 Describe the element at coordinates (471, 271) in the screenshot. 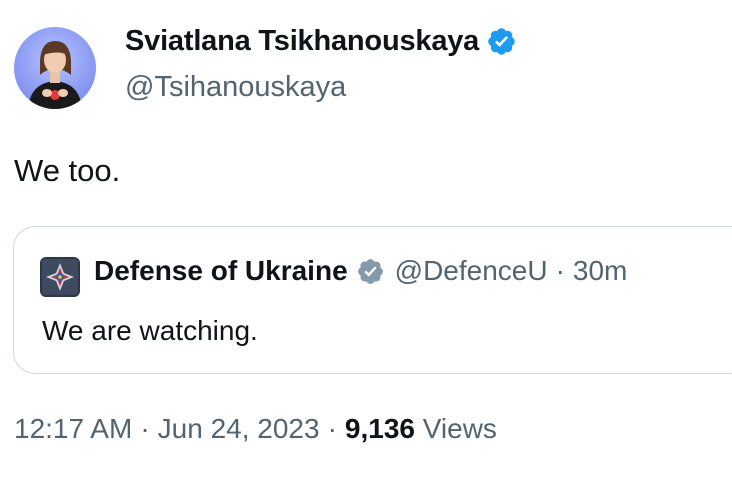

I see `quoted-author-handle: @DefenceU` at that location.